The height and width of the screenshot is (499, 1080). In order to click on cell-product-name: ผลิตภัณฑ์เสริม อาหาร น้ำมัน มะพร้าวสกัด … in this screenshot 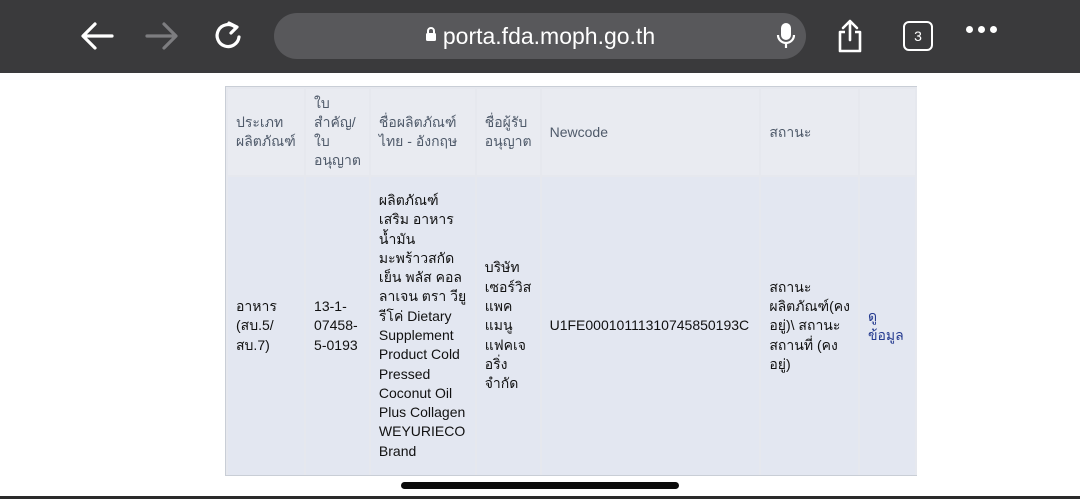, I will do `click(422, 326)`.